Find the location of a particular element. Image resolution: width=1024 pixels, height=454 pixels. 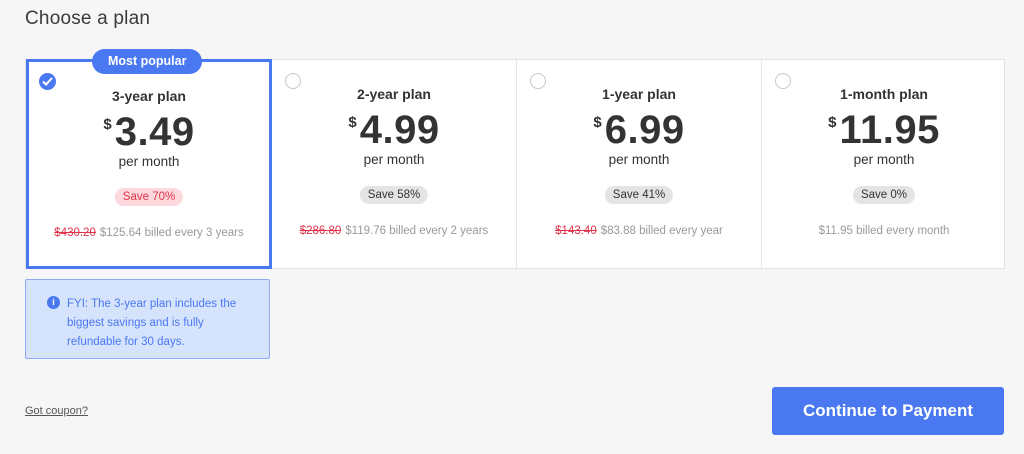

plan-name: 1-month plan is located at coordinates (884, 94).